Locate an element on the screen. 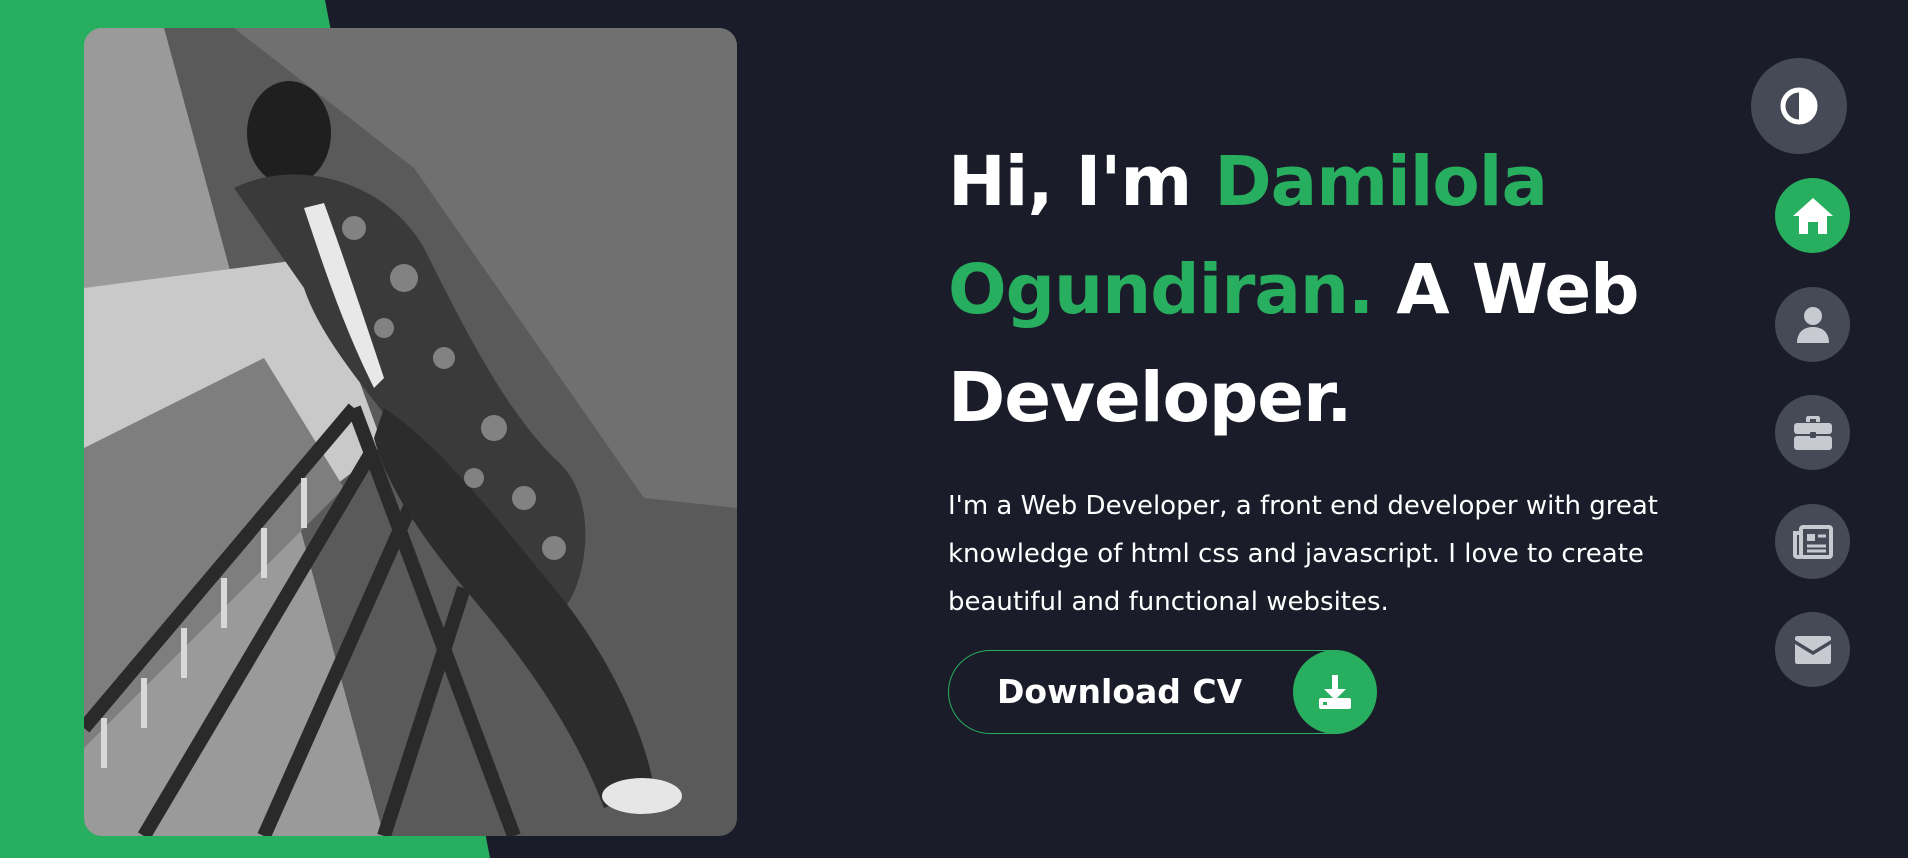 The height and width of the screenshot is (858, 1908). home-icon is located at coordinates (1812, 215).